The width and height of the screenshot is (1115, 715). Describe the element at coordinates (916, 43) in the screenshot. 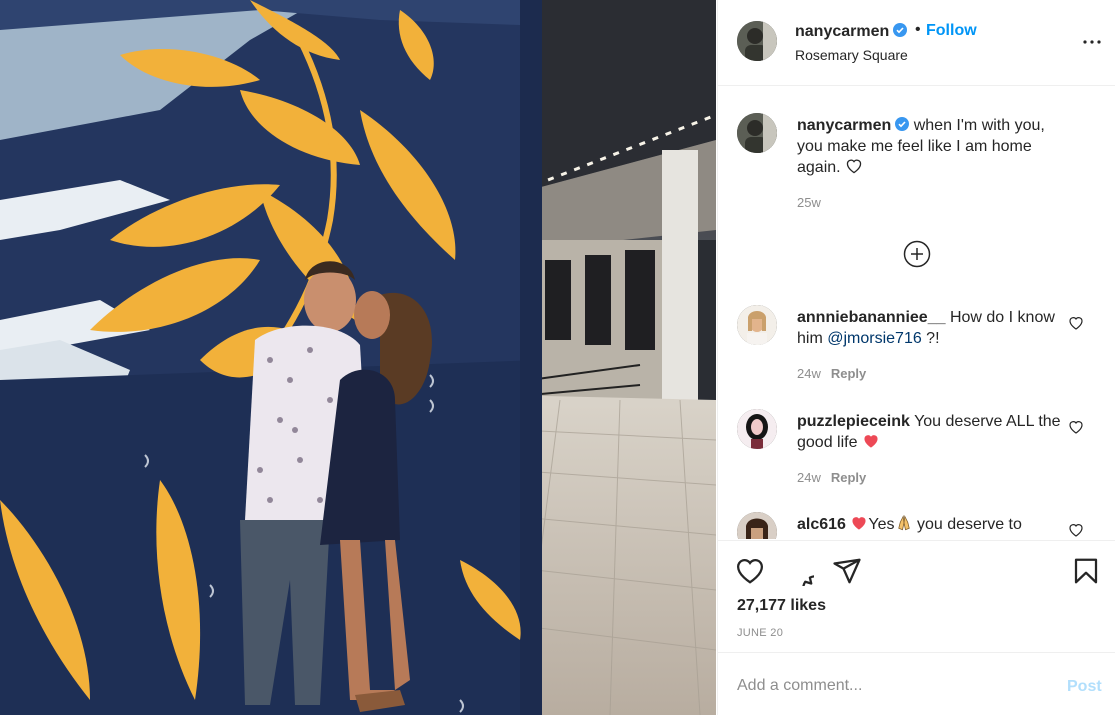

I see `post-header: nanycarmen • Follow Rosemary Square` at that location.